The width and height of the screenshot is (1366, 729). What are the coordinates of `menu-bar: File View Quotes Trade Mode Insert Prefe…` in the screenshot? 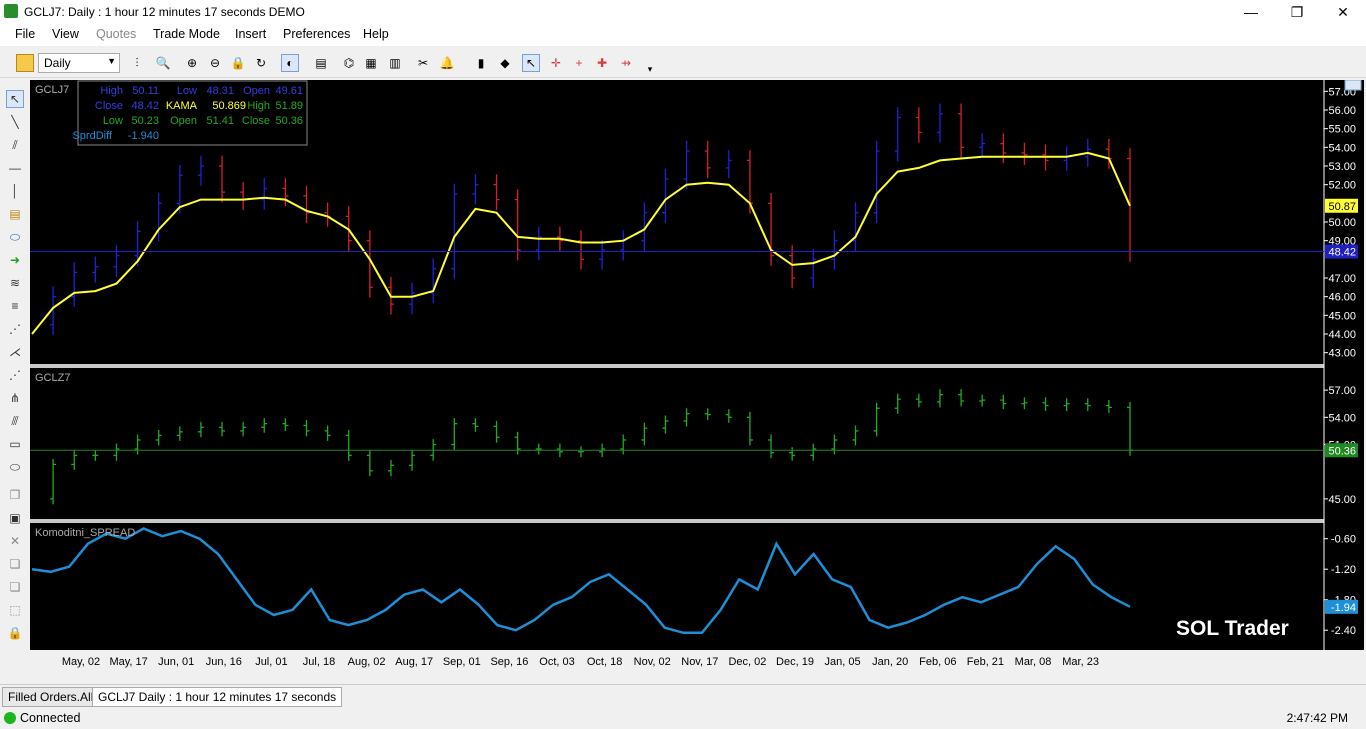 It's located at (683, 35).